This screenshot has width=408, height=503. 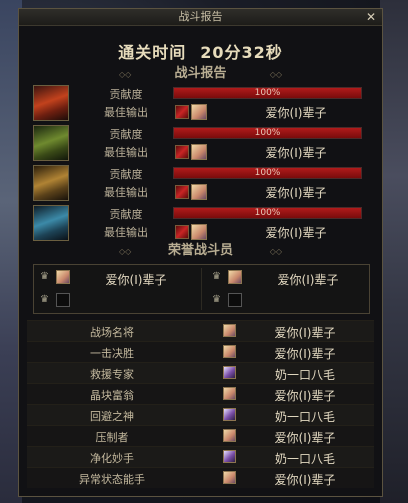 What do you see at coordinates (112, 437) in the screenshot?
I see `award-title: 压制者` at bounding box center [112, 437].